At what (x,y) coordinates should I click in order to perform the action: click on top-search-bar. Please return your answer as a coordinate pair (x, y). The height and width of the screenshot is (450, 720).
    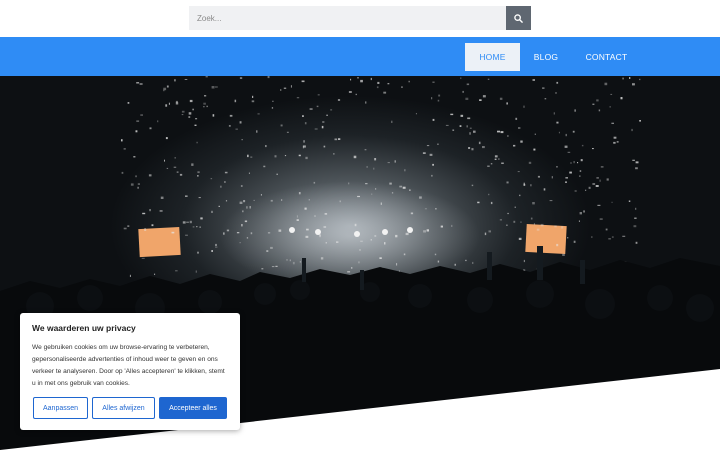
    Looking at the image, I should click on (360, 18).